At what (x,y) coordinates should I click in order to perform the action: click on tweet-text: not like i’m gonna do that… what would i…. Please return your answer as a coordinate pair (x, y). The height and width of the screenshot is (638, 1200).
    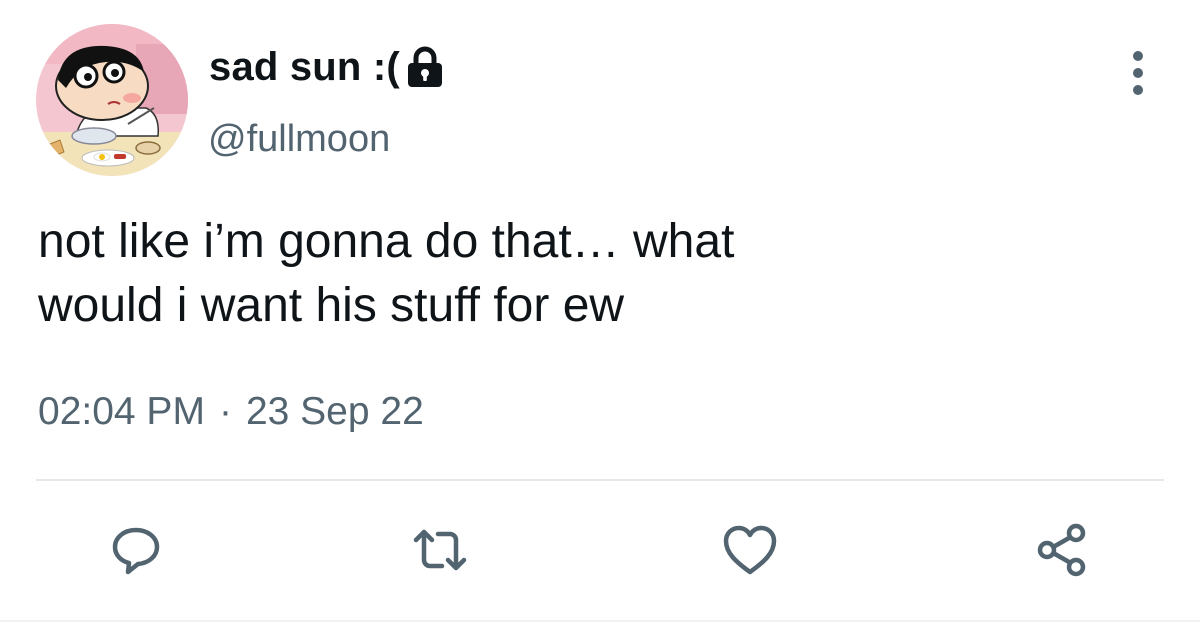
    Looking at the image, I should click on (386, 273).